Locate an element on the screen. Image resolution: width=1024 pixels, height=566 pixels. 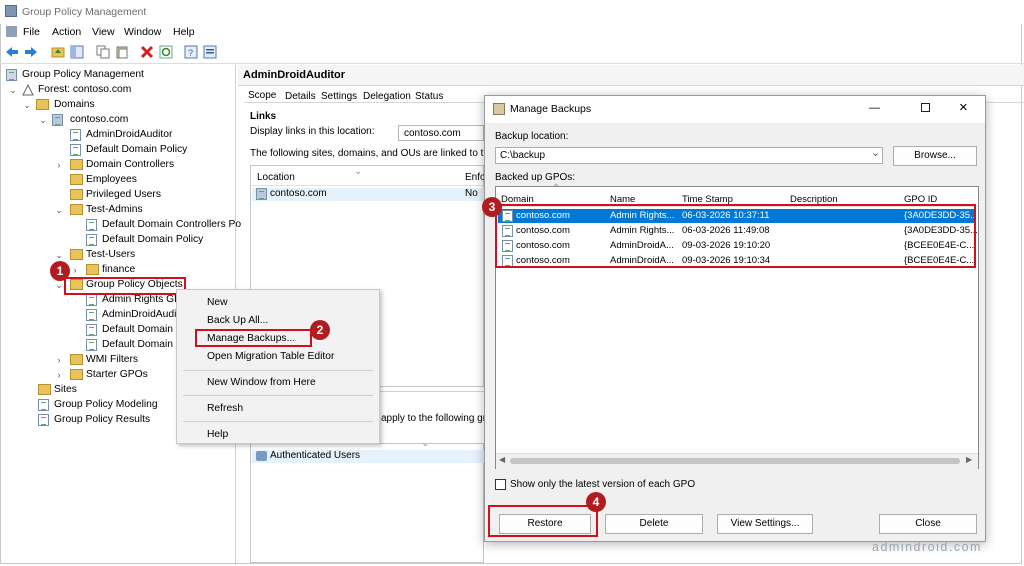
menu-action: Action is located at coordinates (66, 32).